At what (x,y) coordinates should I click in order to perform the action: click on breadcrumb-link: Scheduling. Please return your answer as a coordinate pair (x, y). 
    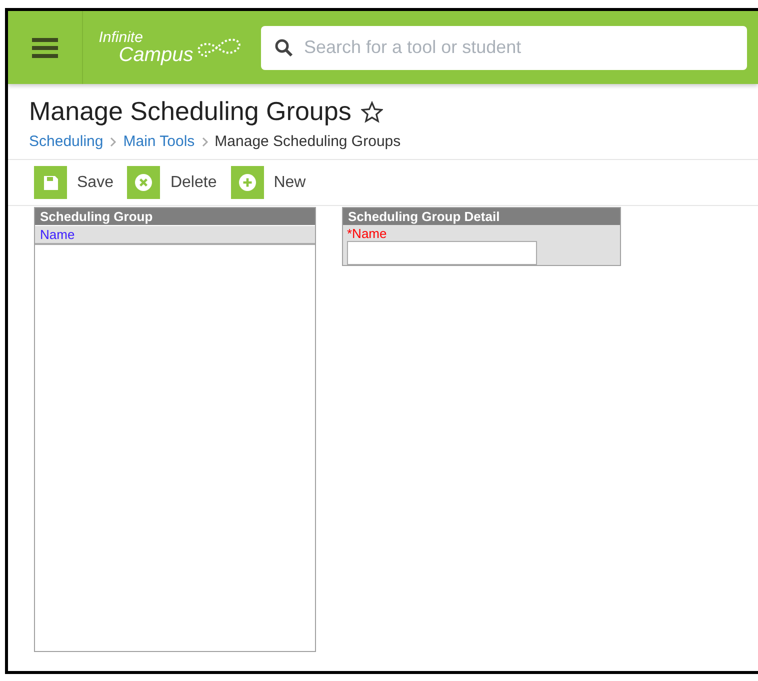
    Looking at the image, I should click on (66, 141).